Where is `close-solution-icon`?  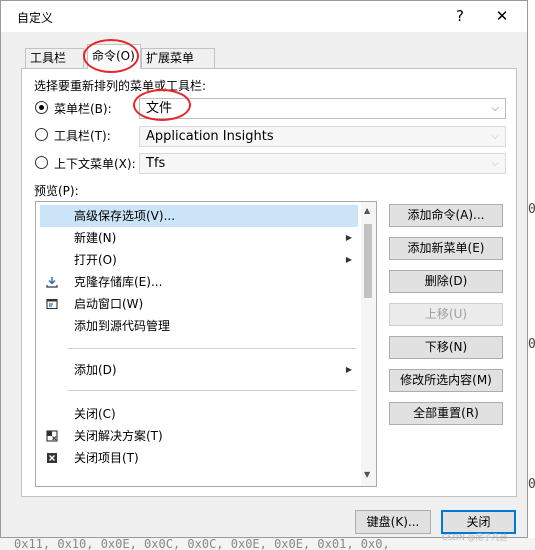
close-solution-icon is located at coordinates (52, 436).